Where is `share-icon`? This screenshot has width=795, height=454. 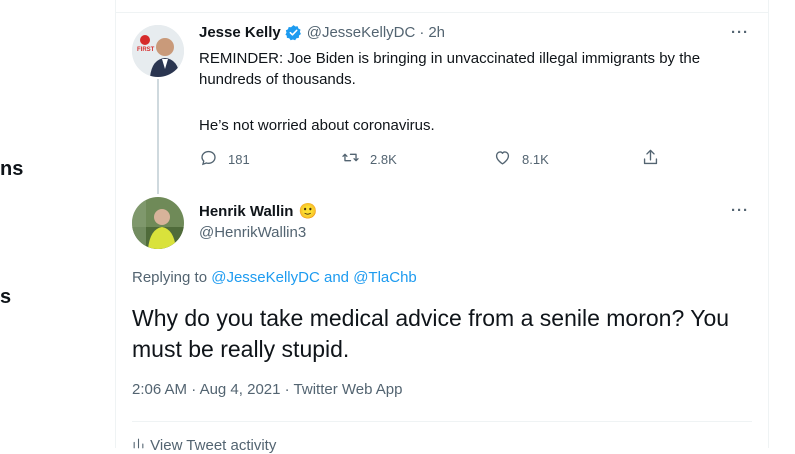 share-icon is located at coordinates (650, 159).